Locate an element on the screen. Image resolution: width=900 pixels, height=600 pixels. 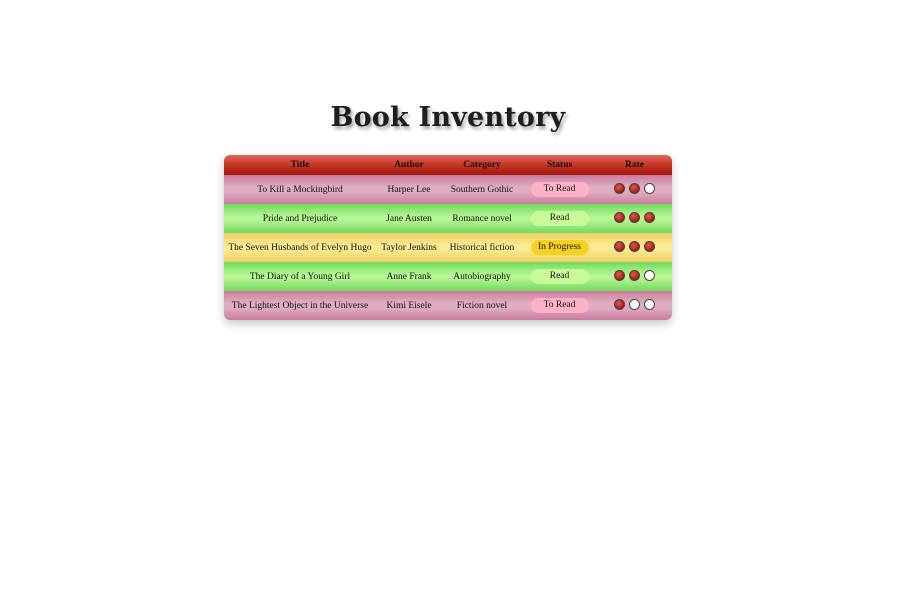
table-header: Title Author Category Status Rate is located at coordinates (448, 165).